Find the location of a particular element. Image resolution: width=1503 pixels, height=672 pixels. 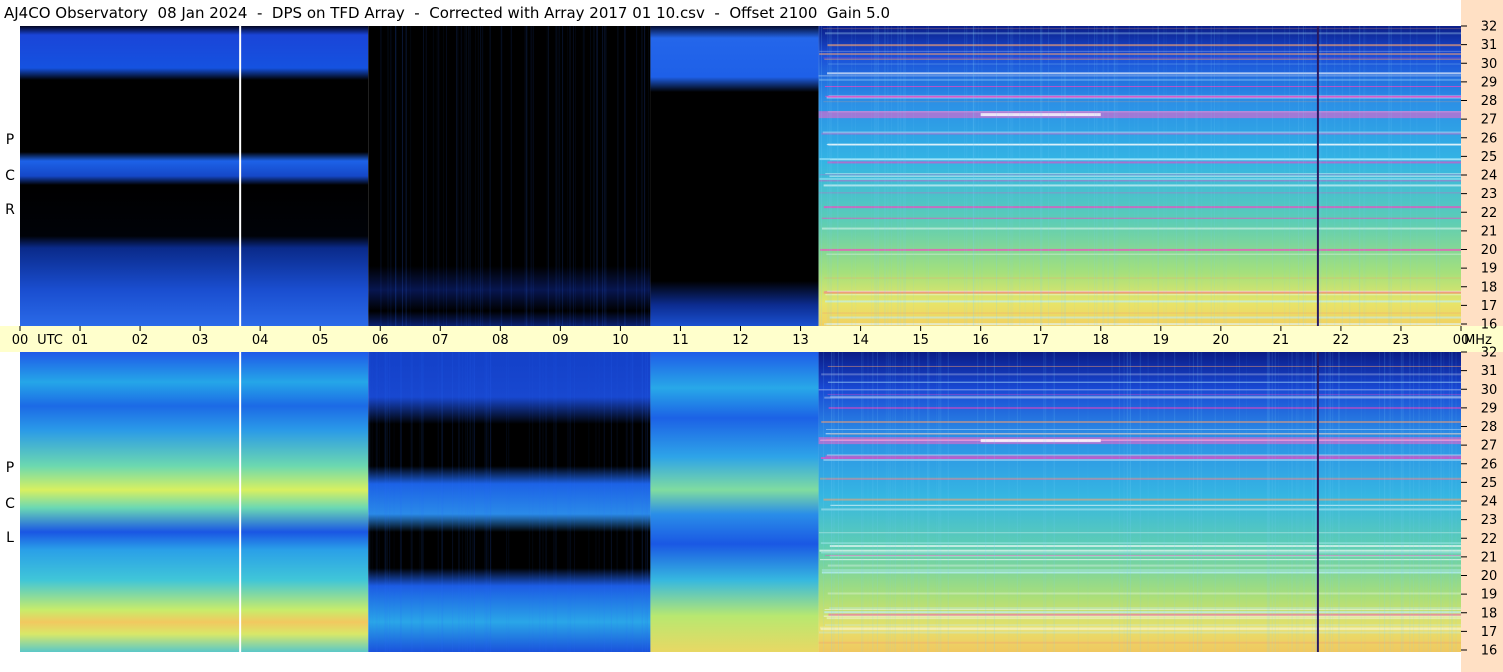

lcp-freq-label: 31 is located at coordinates (1489, 371).